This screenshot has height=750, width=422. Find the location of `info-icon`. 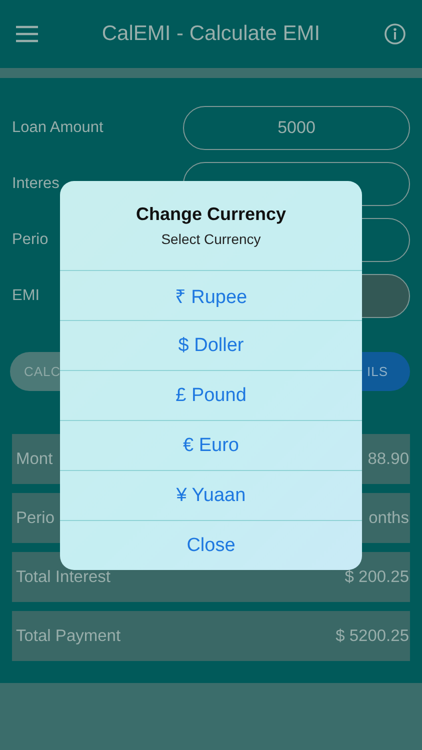

info-icon is located at coordinates (395, 34).